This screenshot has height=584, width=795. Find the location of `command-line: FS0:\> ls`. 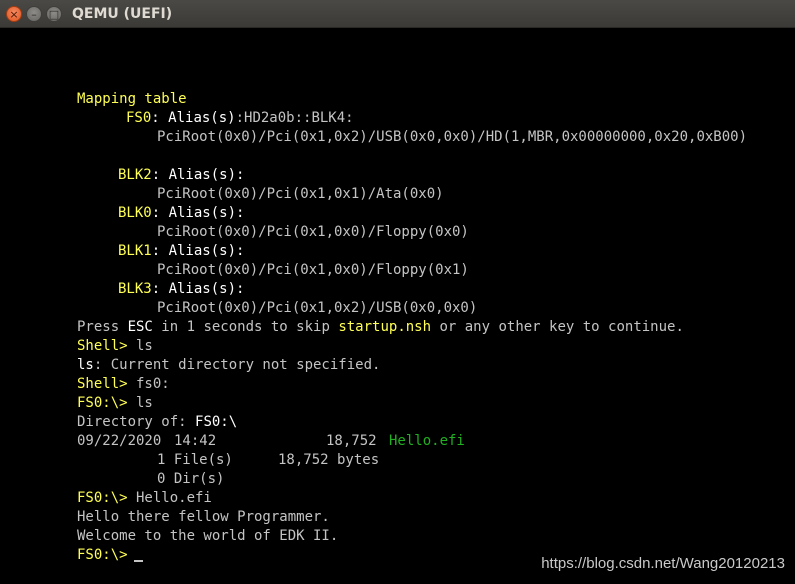

command-line: FS0:\> ls is located at coordinates (115, 403).